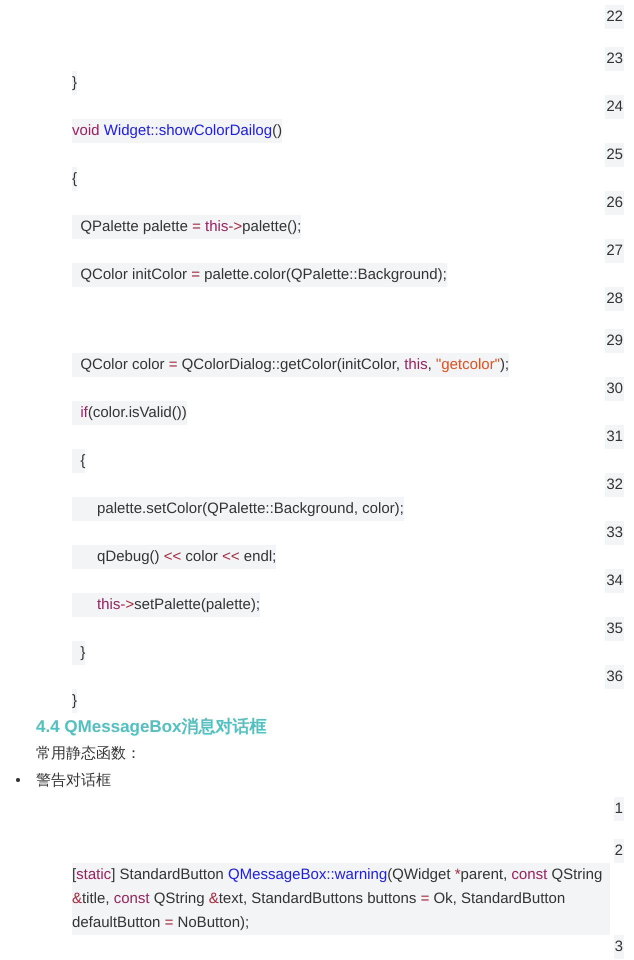  I want to click on bullet-icon, so click(18, 780).